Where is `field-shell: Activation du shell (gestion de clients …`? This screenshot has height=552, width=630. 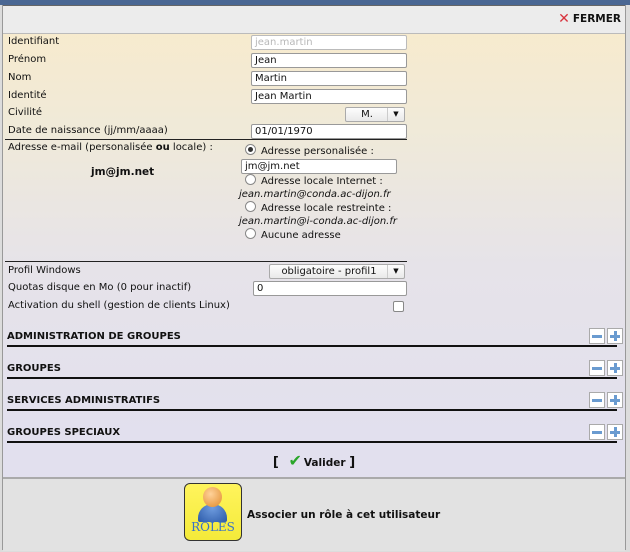
field-shell: Activation du shell (gestion de clients … is located at coordinates (208, 305).